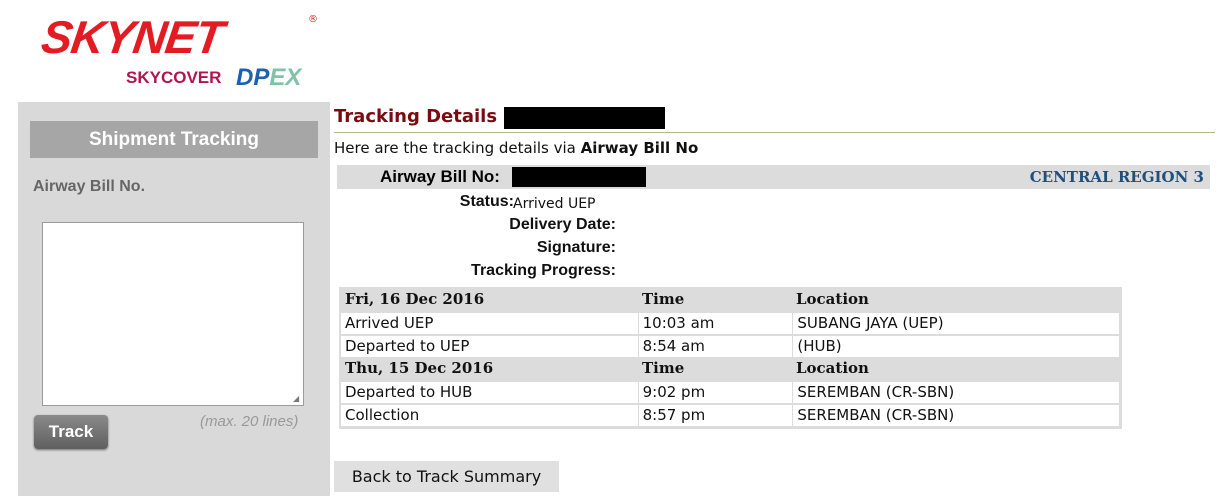 This screenshot has height=496, width=1219. What do you see at coordinates (554, 204) in the screenshot?
I see `status-value: Arrived UEP` at bounding box center [554, 204].